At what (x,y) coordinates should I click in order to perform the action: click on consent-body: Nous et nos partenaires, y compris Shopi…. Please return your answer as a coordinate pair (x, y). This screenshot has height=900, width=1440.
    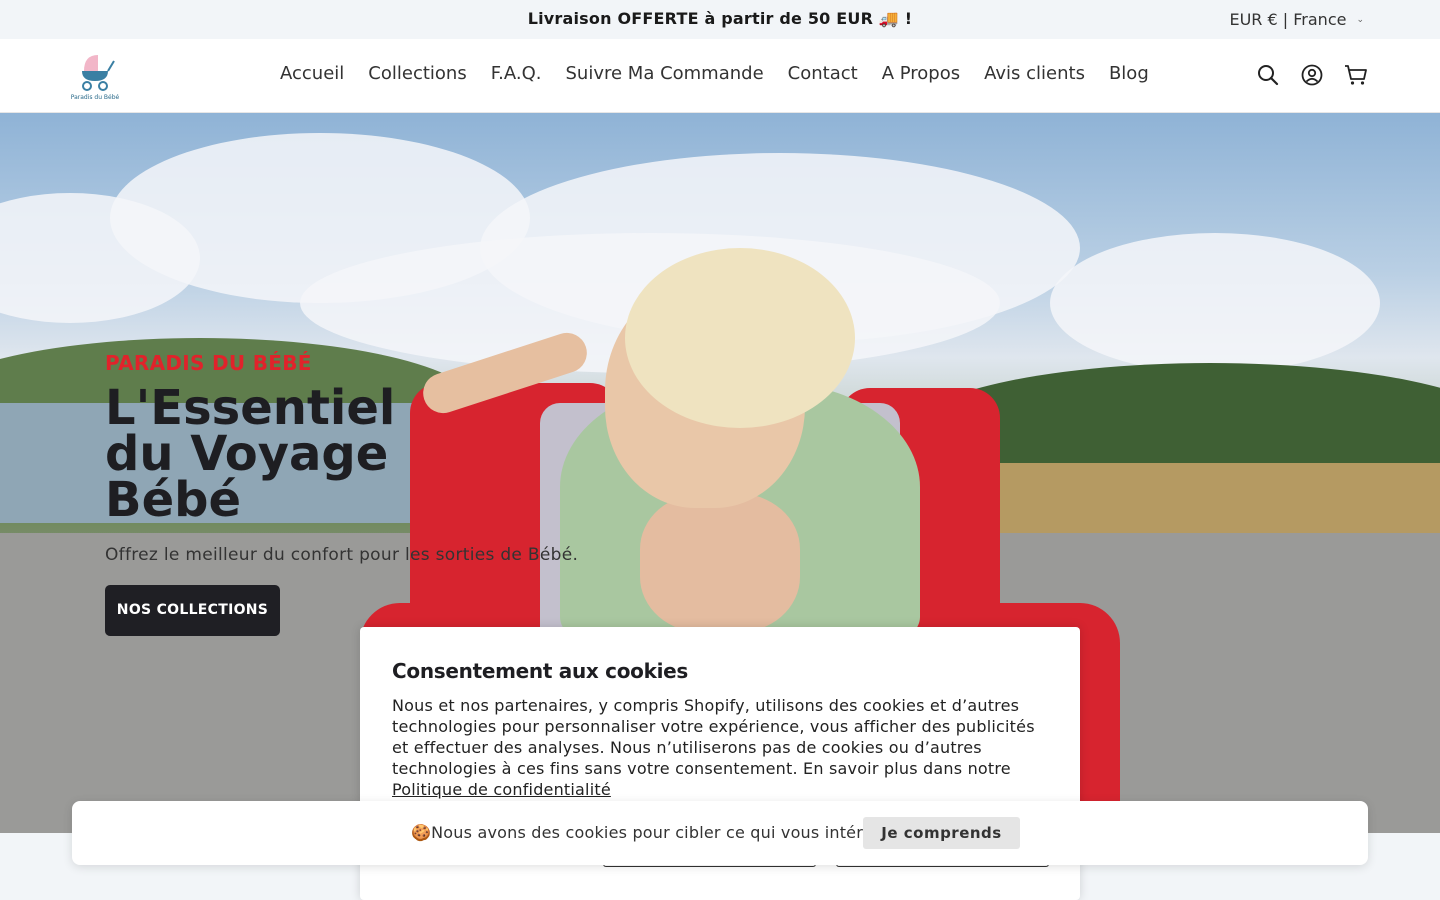
    Looking at the image, I should click on (720, 747).